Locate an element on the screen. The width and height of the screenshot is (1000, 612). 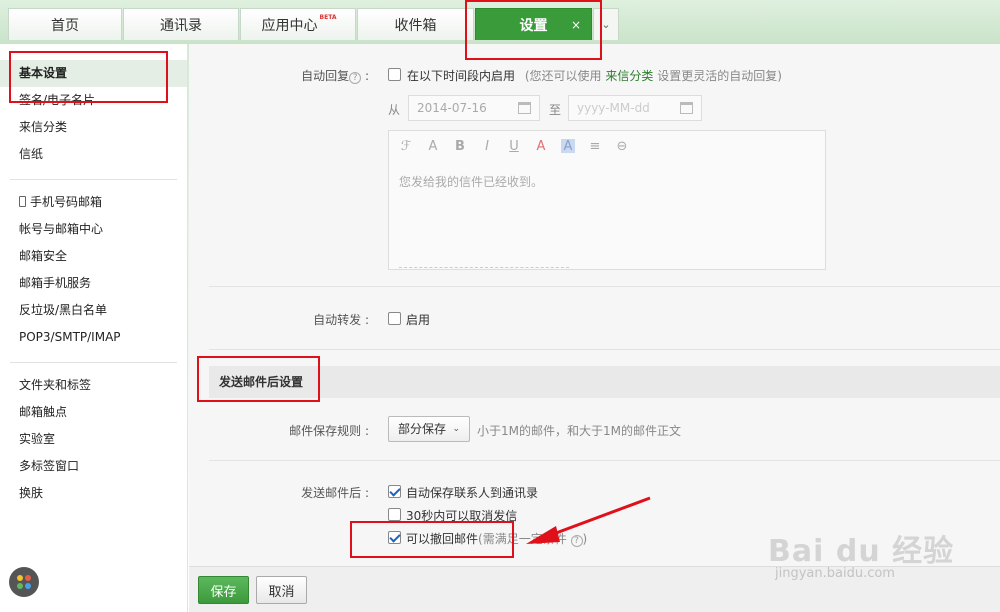
sidebar-item-label: 实验室 is located at coordinates (37, 439).